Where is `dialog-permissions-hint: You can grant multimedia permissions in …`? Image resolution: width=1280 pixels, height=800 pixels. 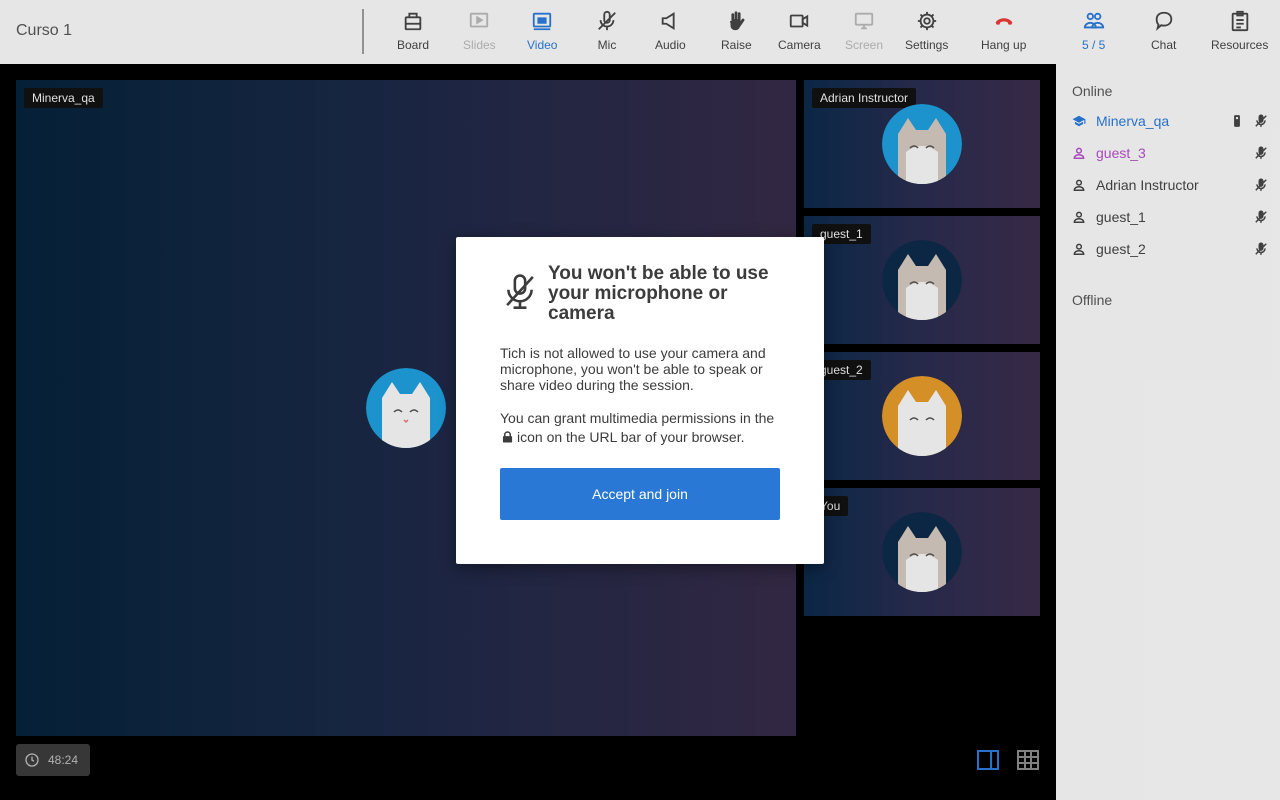
dialog-permissions-hint: You can grant multimedia permissions in … is located at coordinates (645, 428).